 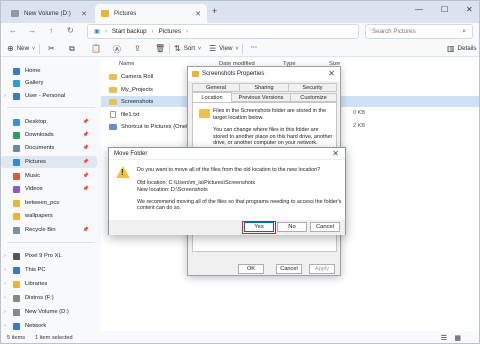 What do you see at coordinates (444, 338) in the screenshot?
I see `details-view-icon: ☰` at bounding box center [444, 338].